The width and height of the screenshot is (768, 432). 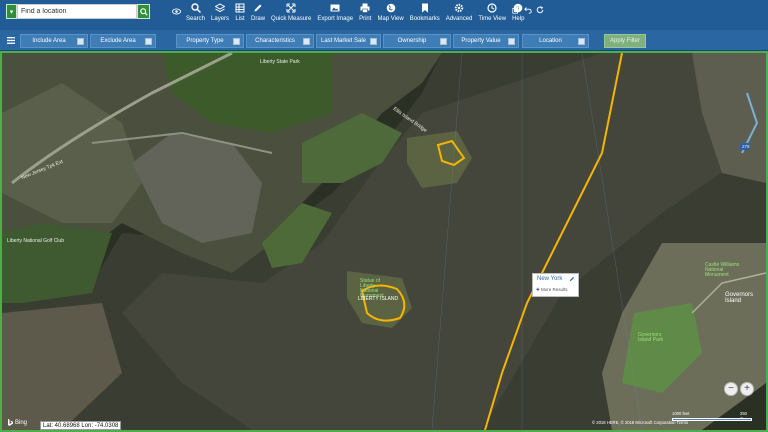 What do you see at coordinates (10, 422) in the screenshot?
I see `bing-icon` at bounding box center [10, 422].